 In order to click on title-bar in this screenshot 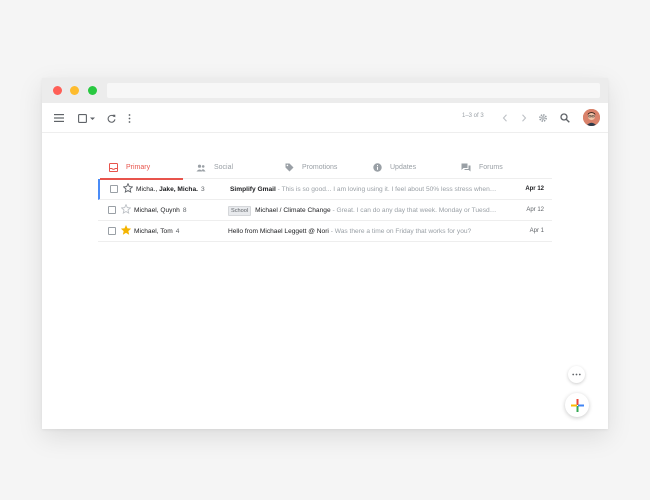, I will do `click(325, 90)`.